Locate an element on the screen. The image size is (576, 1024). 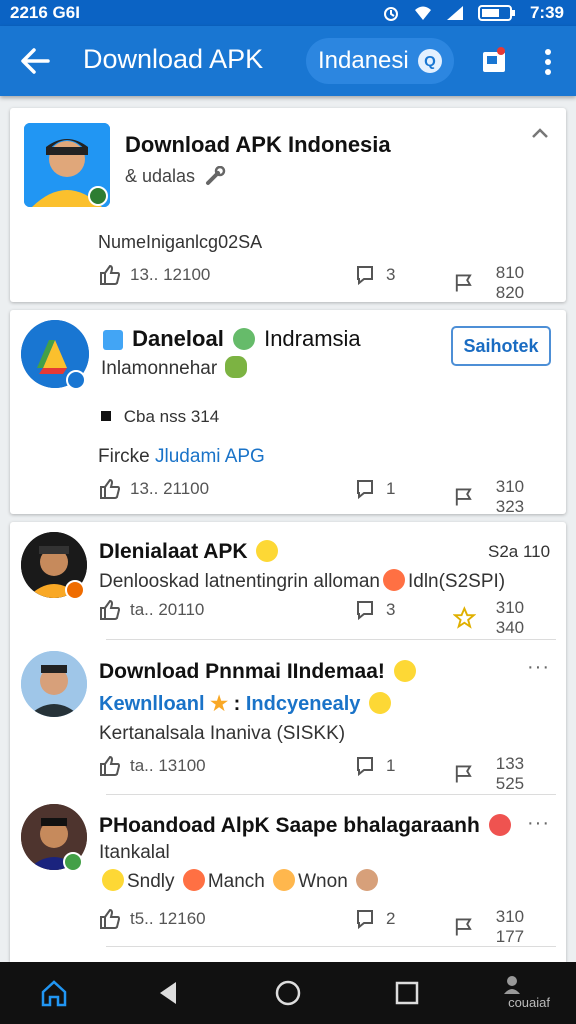
post-emoji-row: Sndly Manch Wnon is located at coordinates (240, 881).